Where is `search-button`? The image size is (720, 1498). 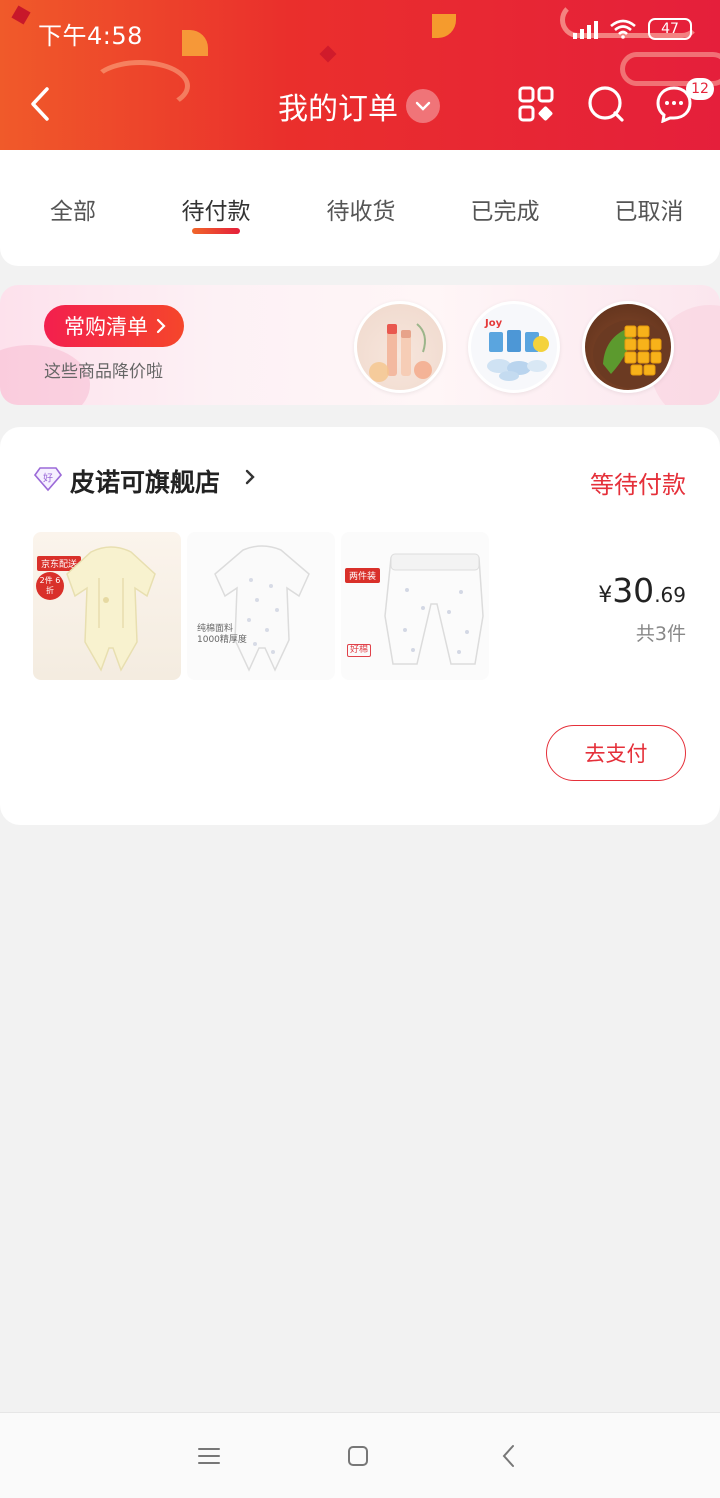
search-button is located at coordinates (606, 104).